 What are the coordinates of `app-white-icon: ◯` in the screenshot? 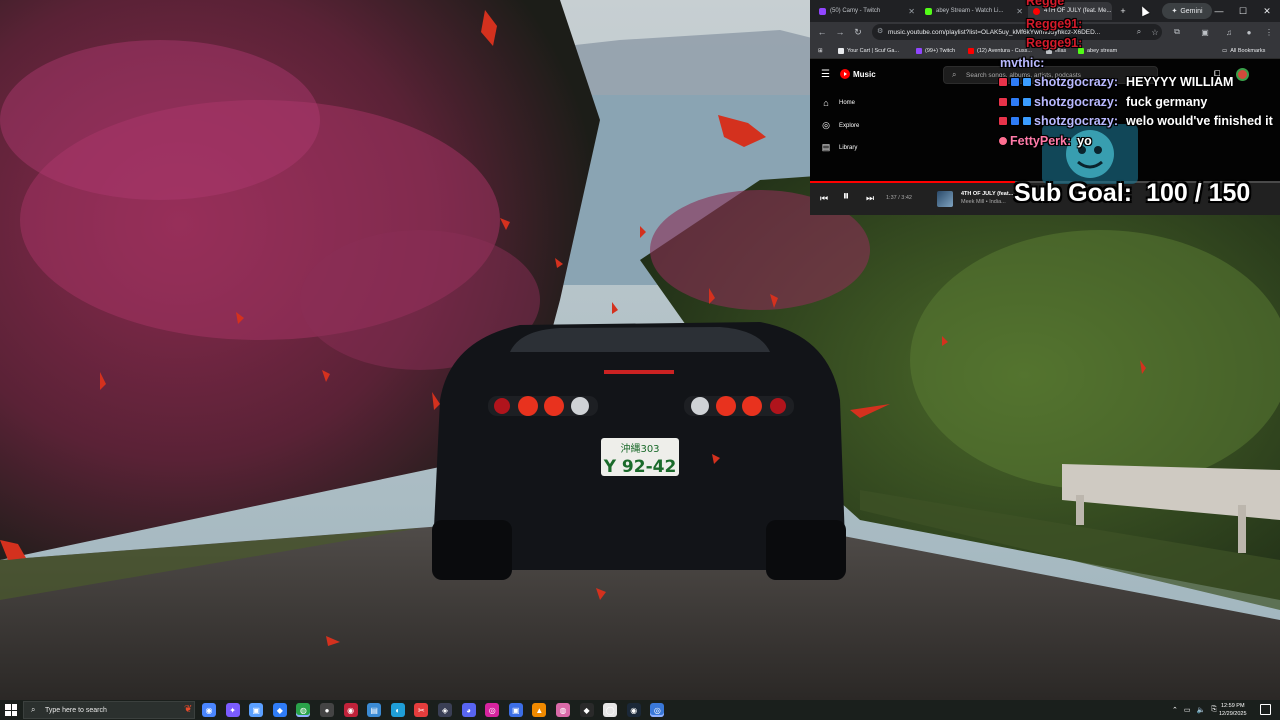 It's located at (610, 710).